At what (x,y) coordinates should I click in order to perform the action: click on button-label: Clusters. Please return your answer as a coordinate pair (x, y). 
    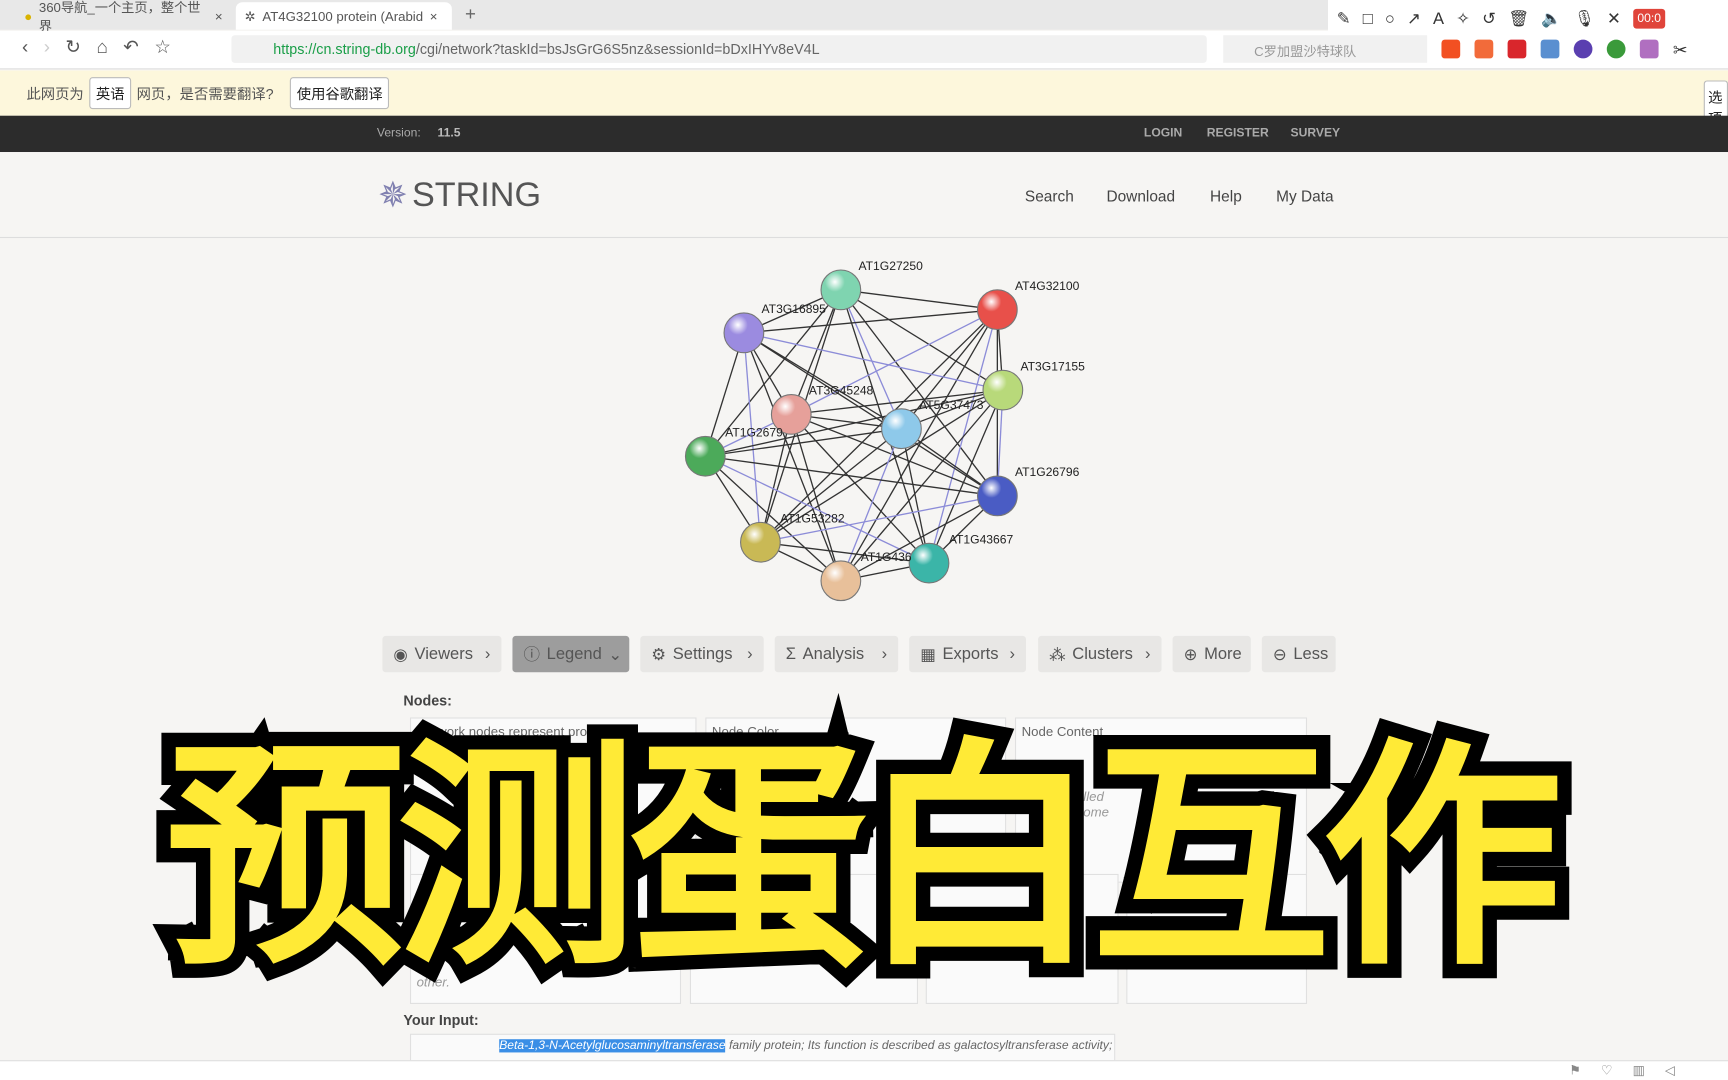
    Looking at the image, I should click on (1102, 654).